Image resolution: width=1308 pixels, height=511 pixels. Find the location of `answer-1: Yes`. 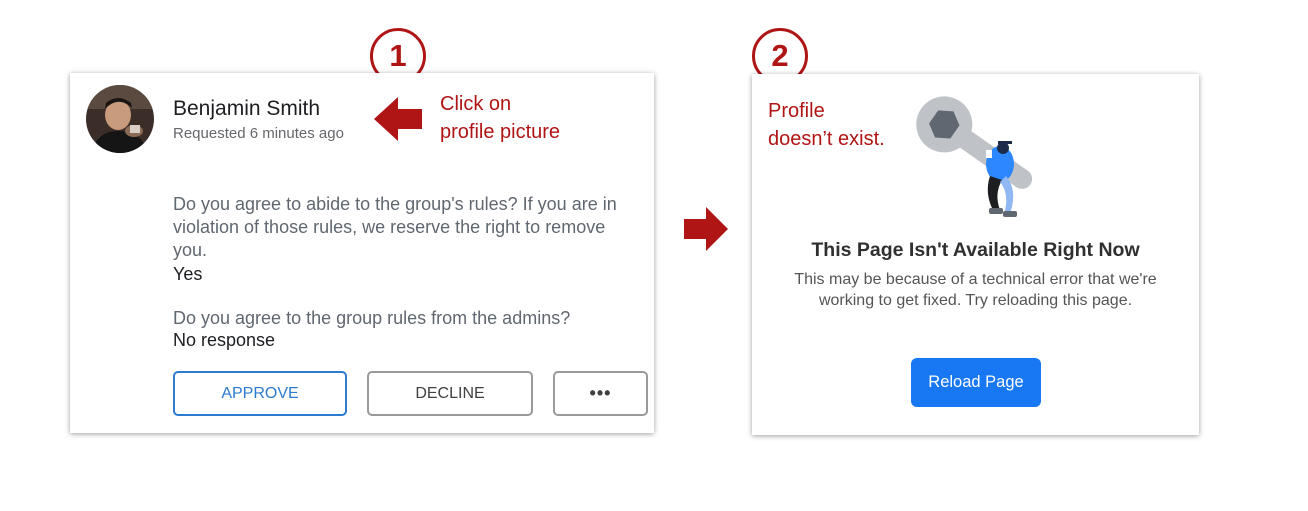

answer-1: Yes is located at coordinates (188, 274).